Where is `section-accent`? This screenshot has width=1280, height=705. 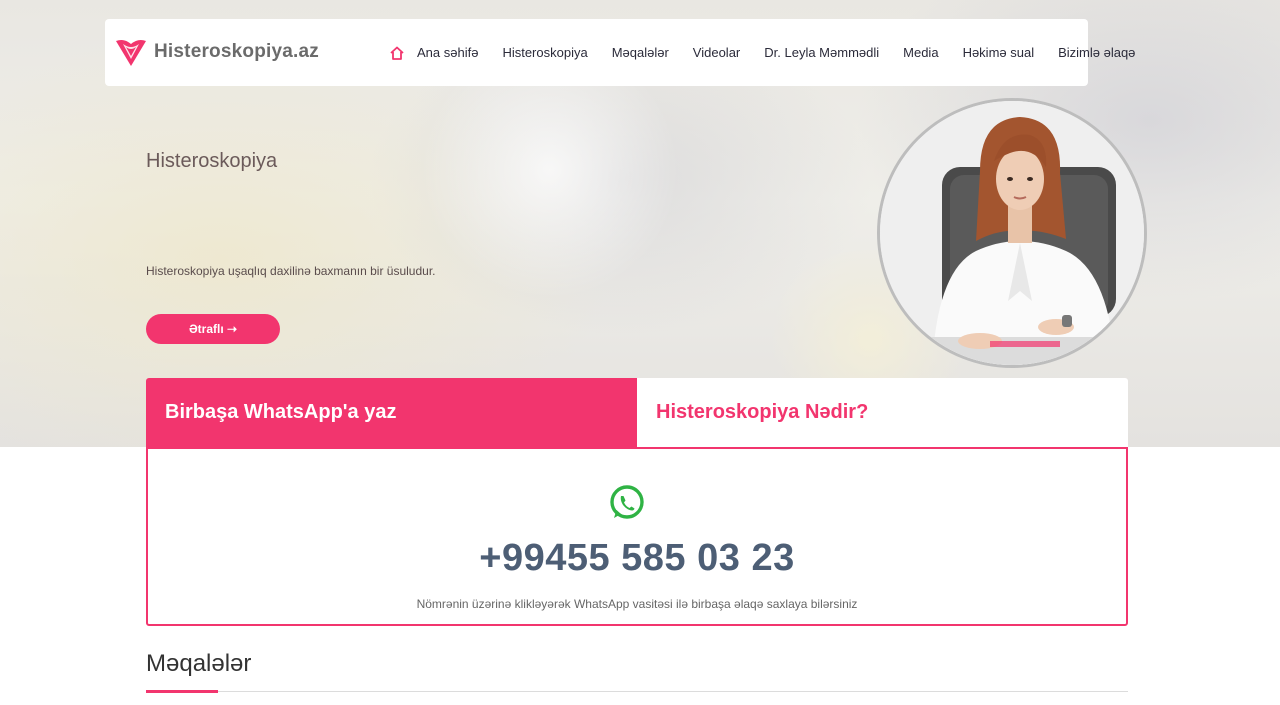
section-accent is located at coordinates (182, 691).